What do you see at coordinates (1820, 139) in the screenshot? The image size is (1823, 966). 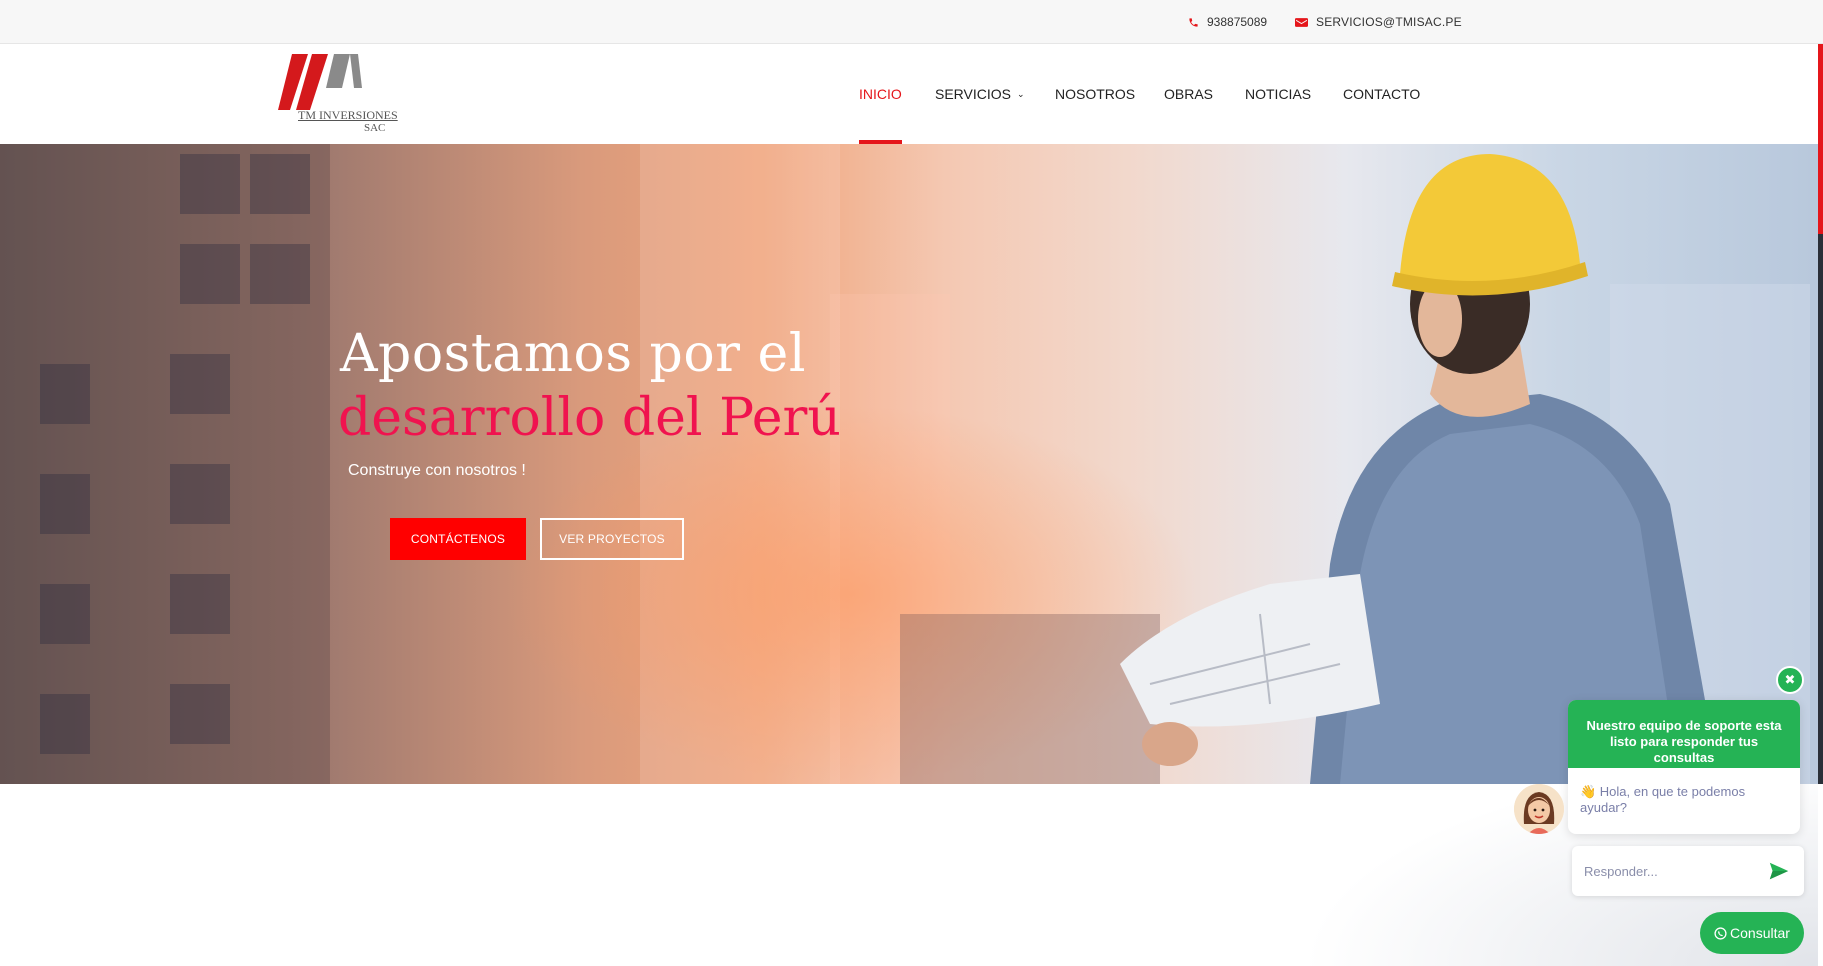 I see `scrollbar-thumb` at bounding box center [1820, 139].